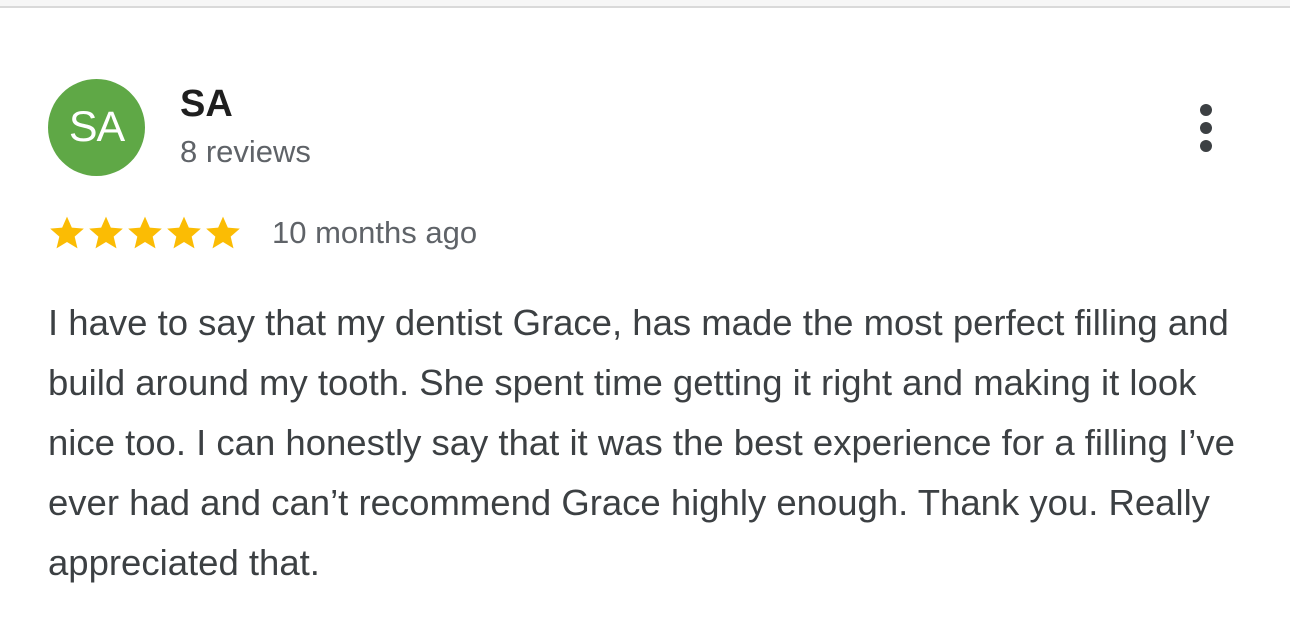 The width and height of the screenshot is (1290, 621). Describe the element at coordinates (375, 232) in the screenshot. I see `review-date: 10 months ago` at that location.